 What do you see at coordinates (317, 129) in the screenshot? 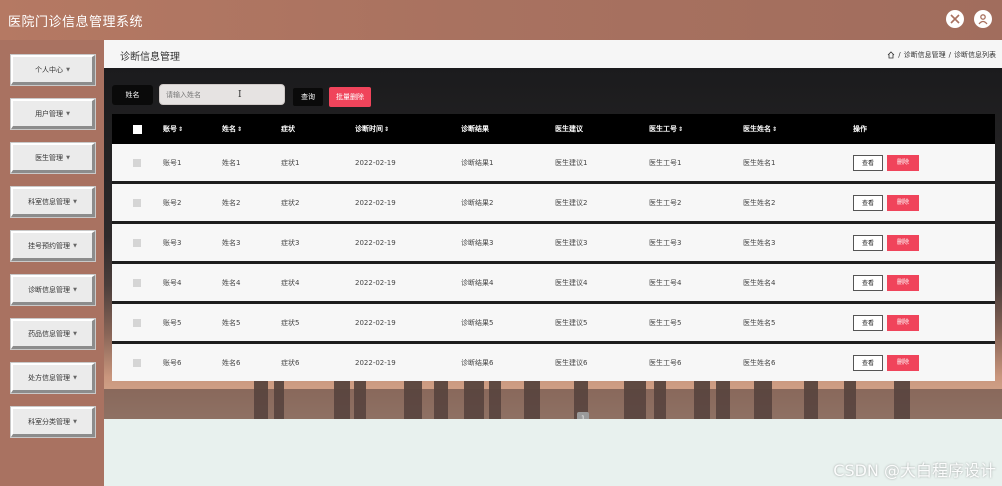
I see `column-header: 症状` at bounding box center [317, 129].